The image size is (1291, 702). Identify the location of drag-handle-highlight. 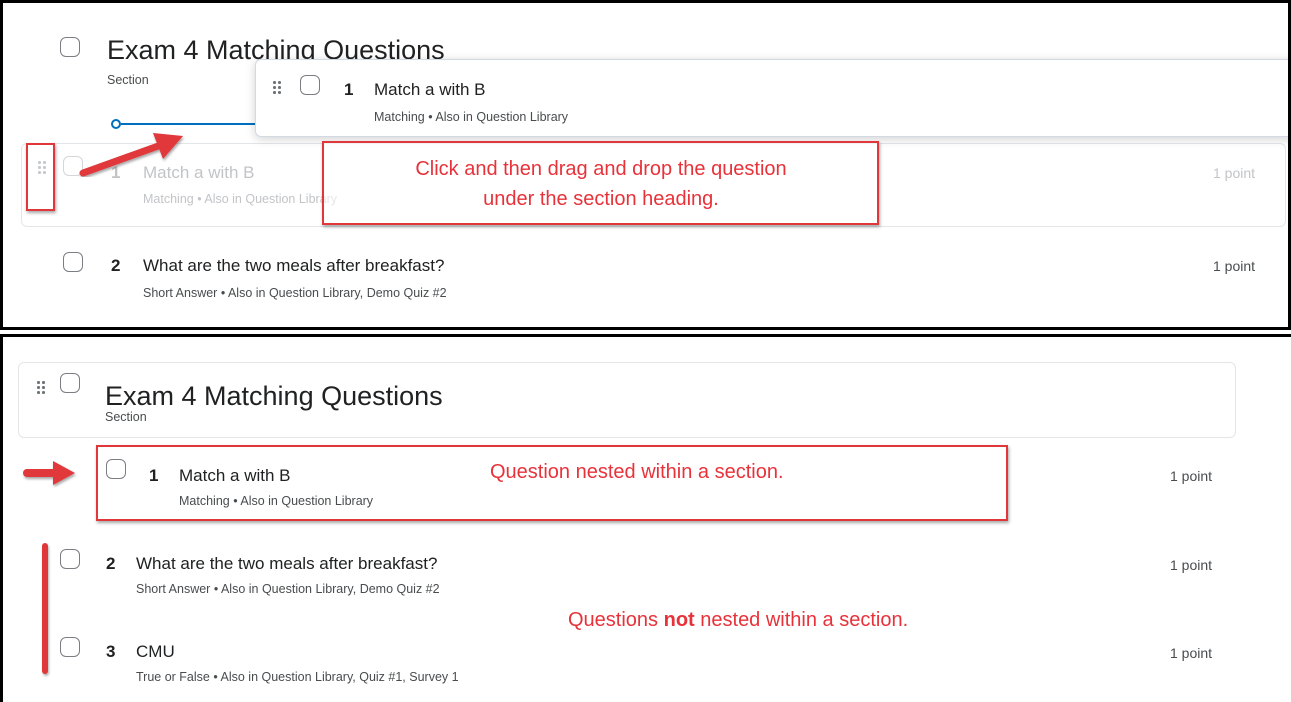
(40, 177).